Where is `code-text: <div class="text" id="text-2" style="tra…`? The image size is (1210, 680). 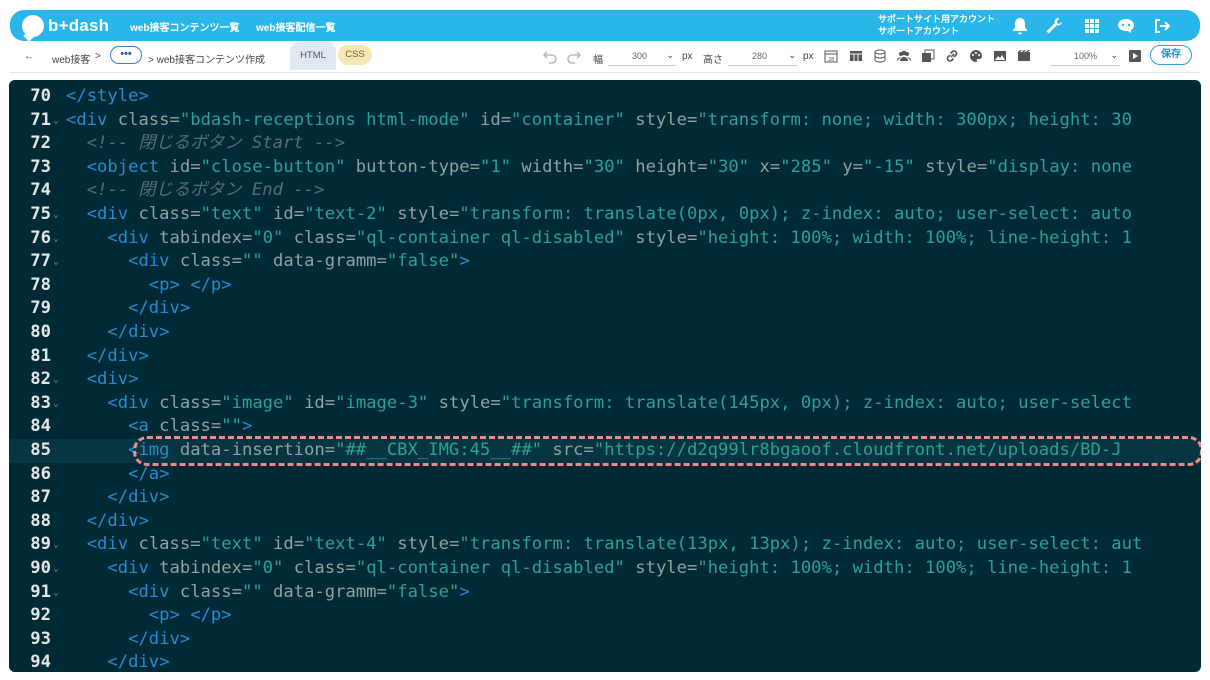
code-text: <div class="text" id="text-2" style="tra… is located at coordinates (609, 214).